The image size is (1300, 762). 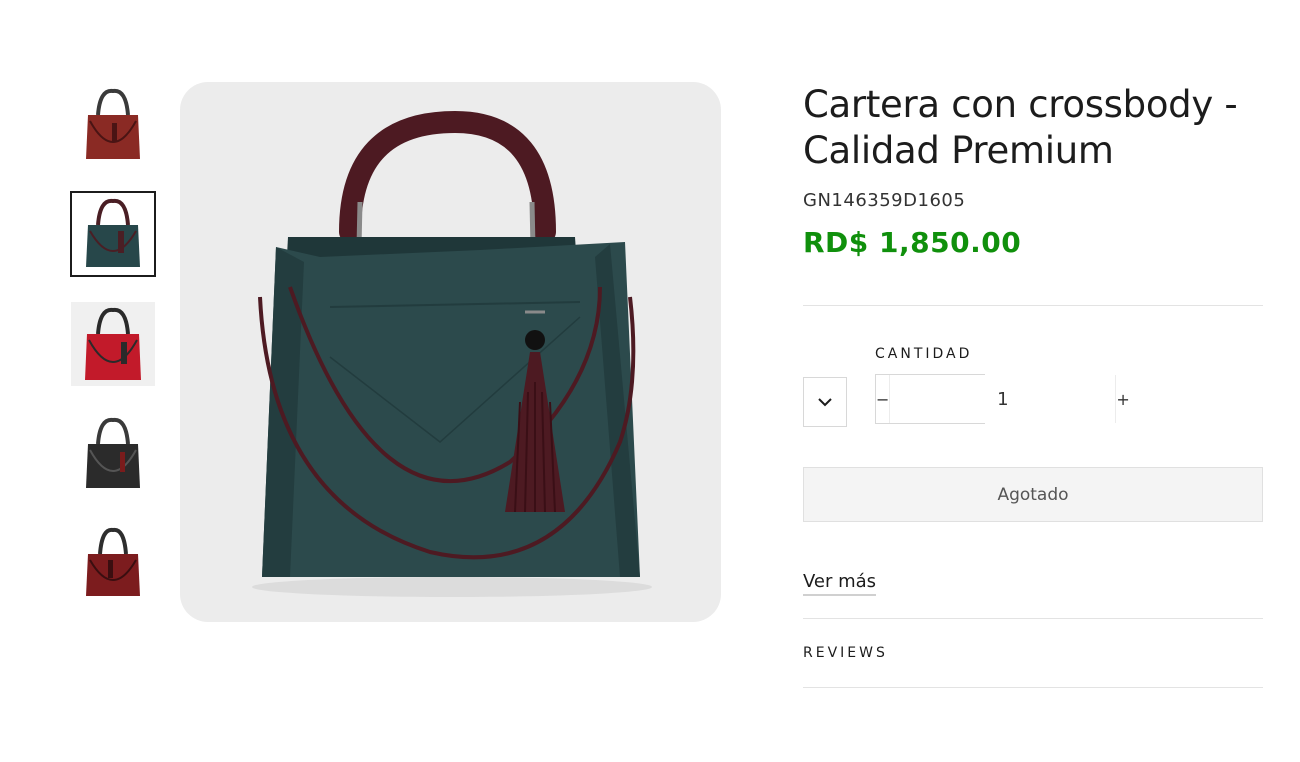 I want to click on handbag-black-image, so click(x=113, y=452).